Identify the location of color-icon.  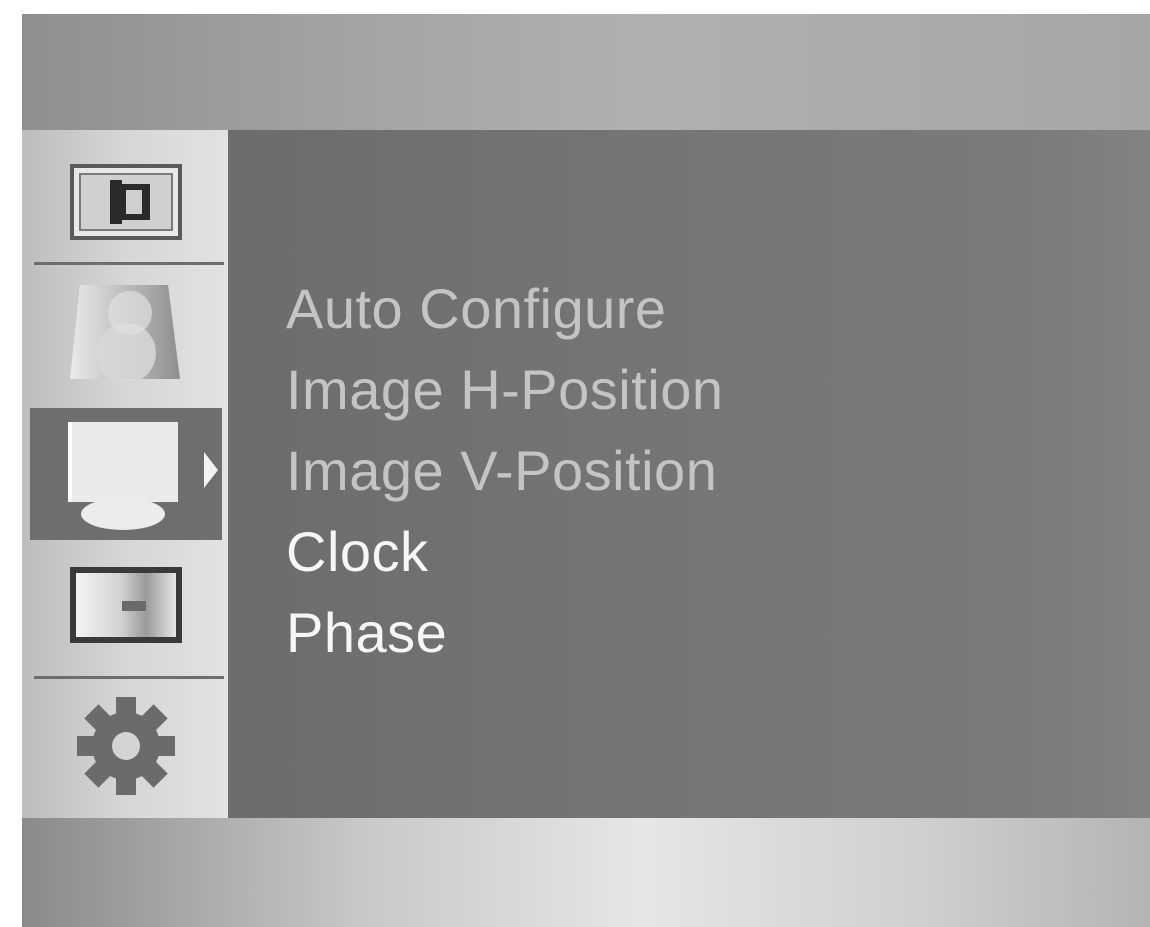
(126, 333).